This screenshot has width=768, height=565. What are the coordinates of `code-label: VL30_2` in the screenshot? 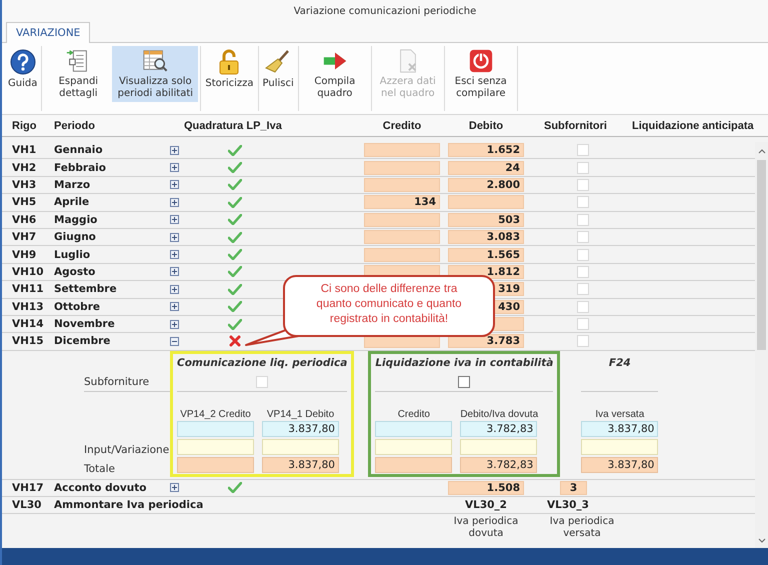 It's located at (486, 505).